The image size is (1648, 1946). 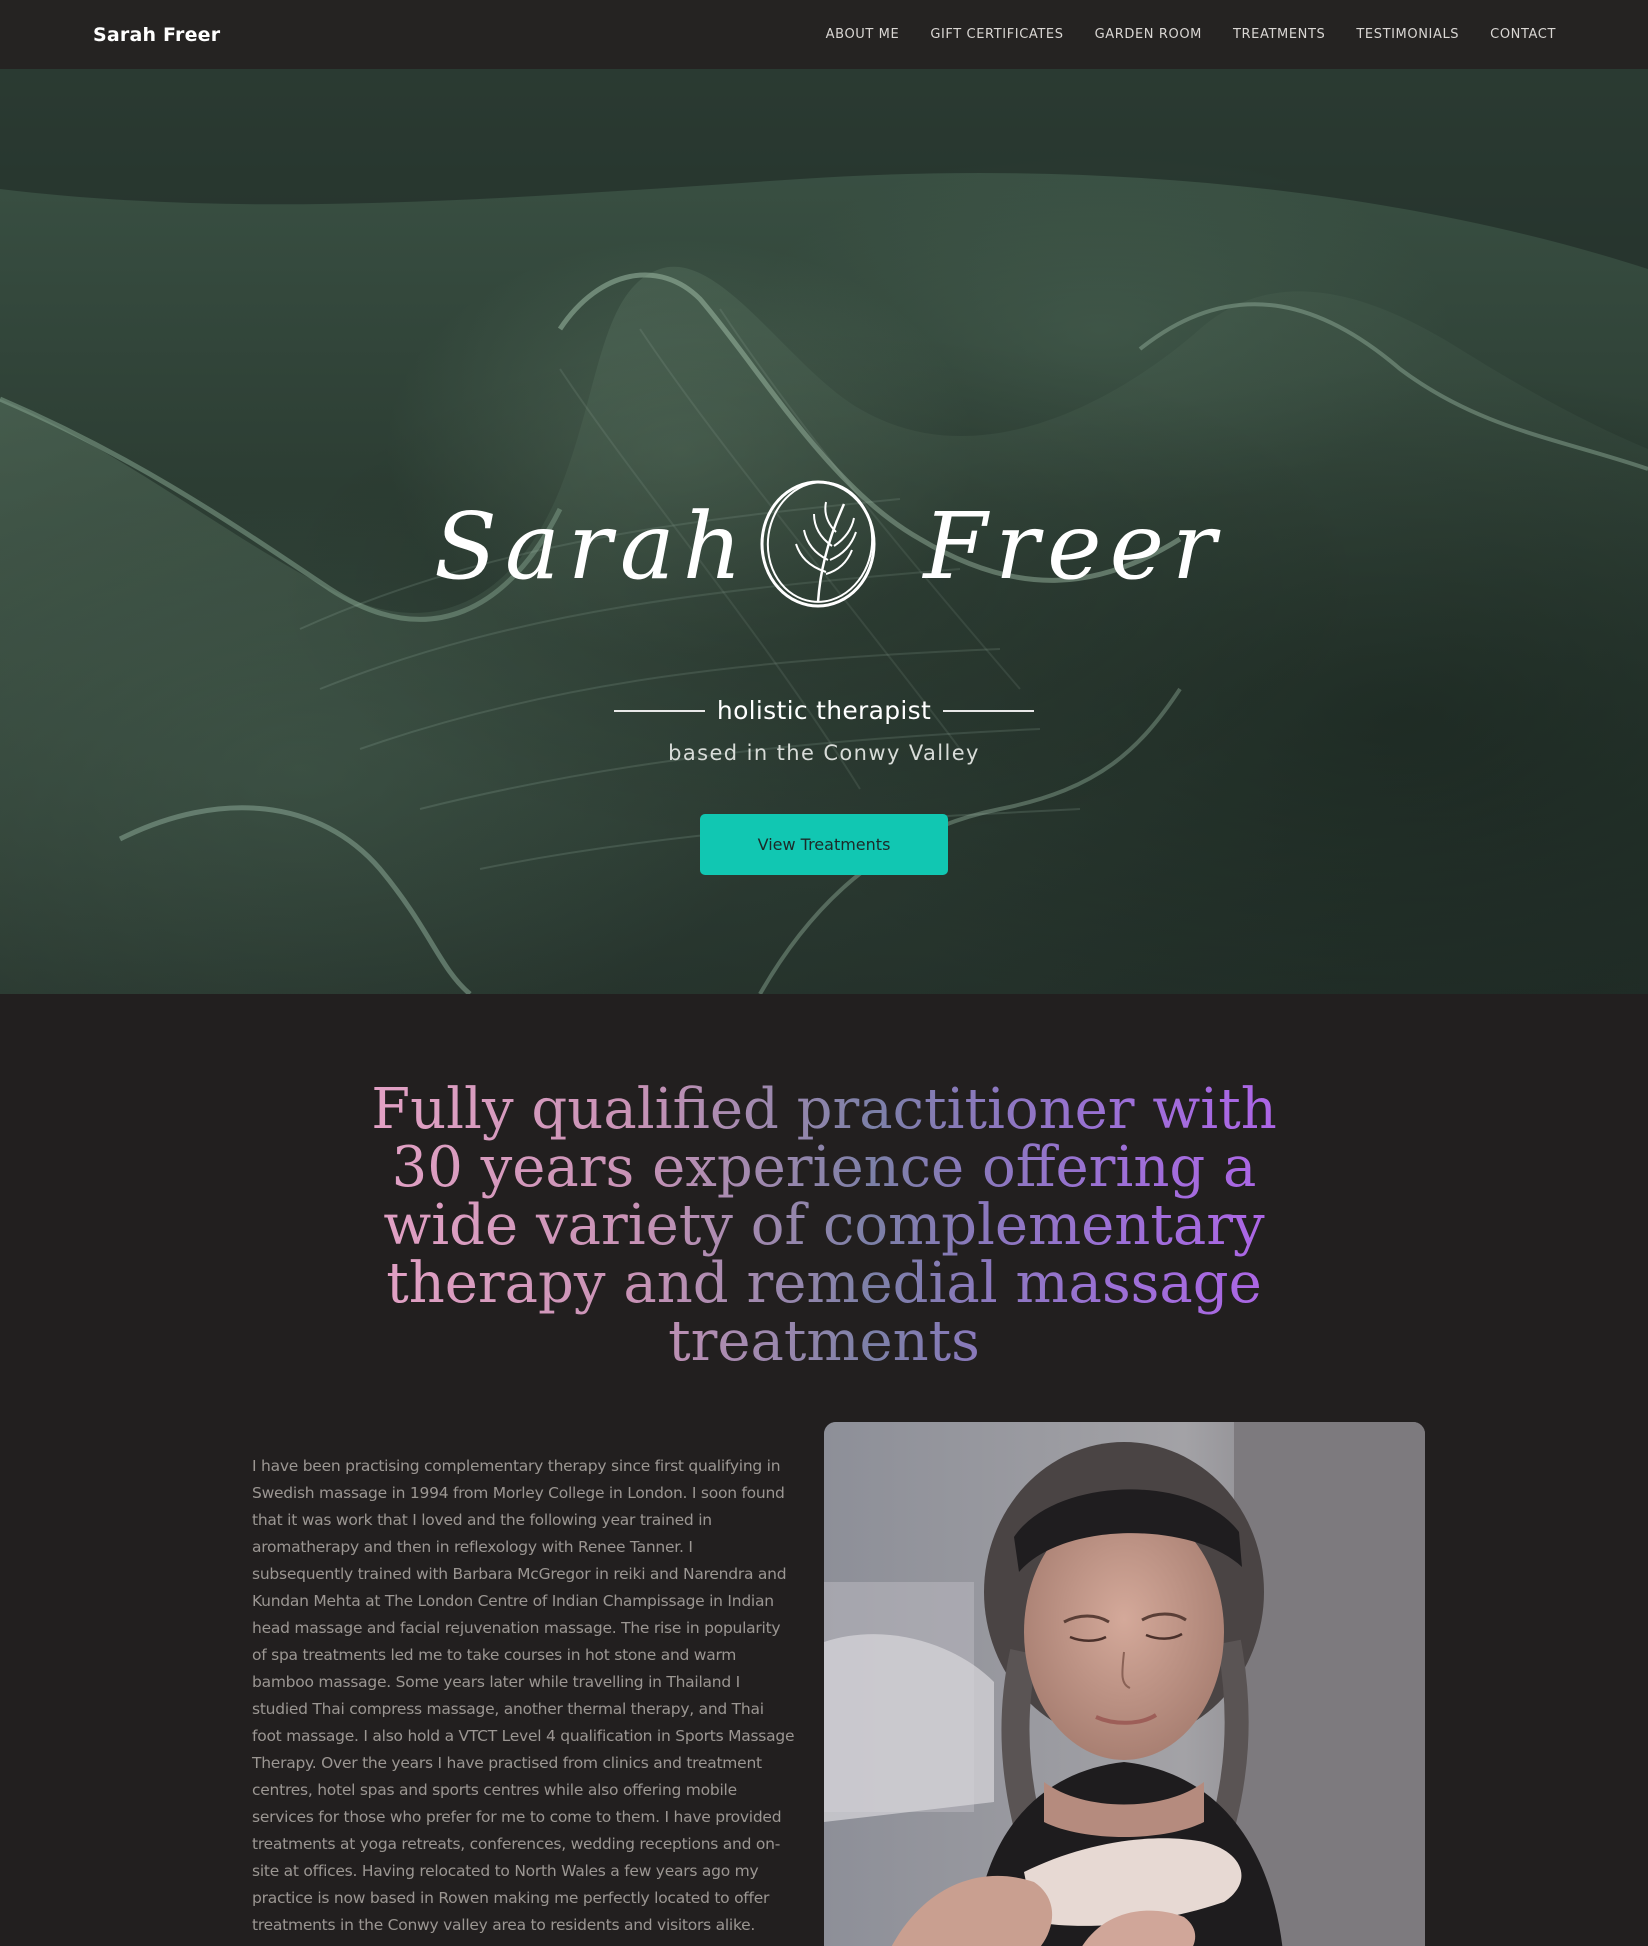 I want to click on location-subtagline: based in the Conwy Valley, so click(x=824, y=753).